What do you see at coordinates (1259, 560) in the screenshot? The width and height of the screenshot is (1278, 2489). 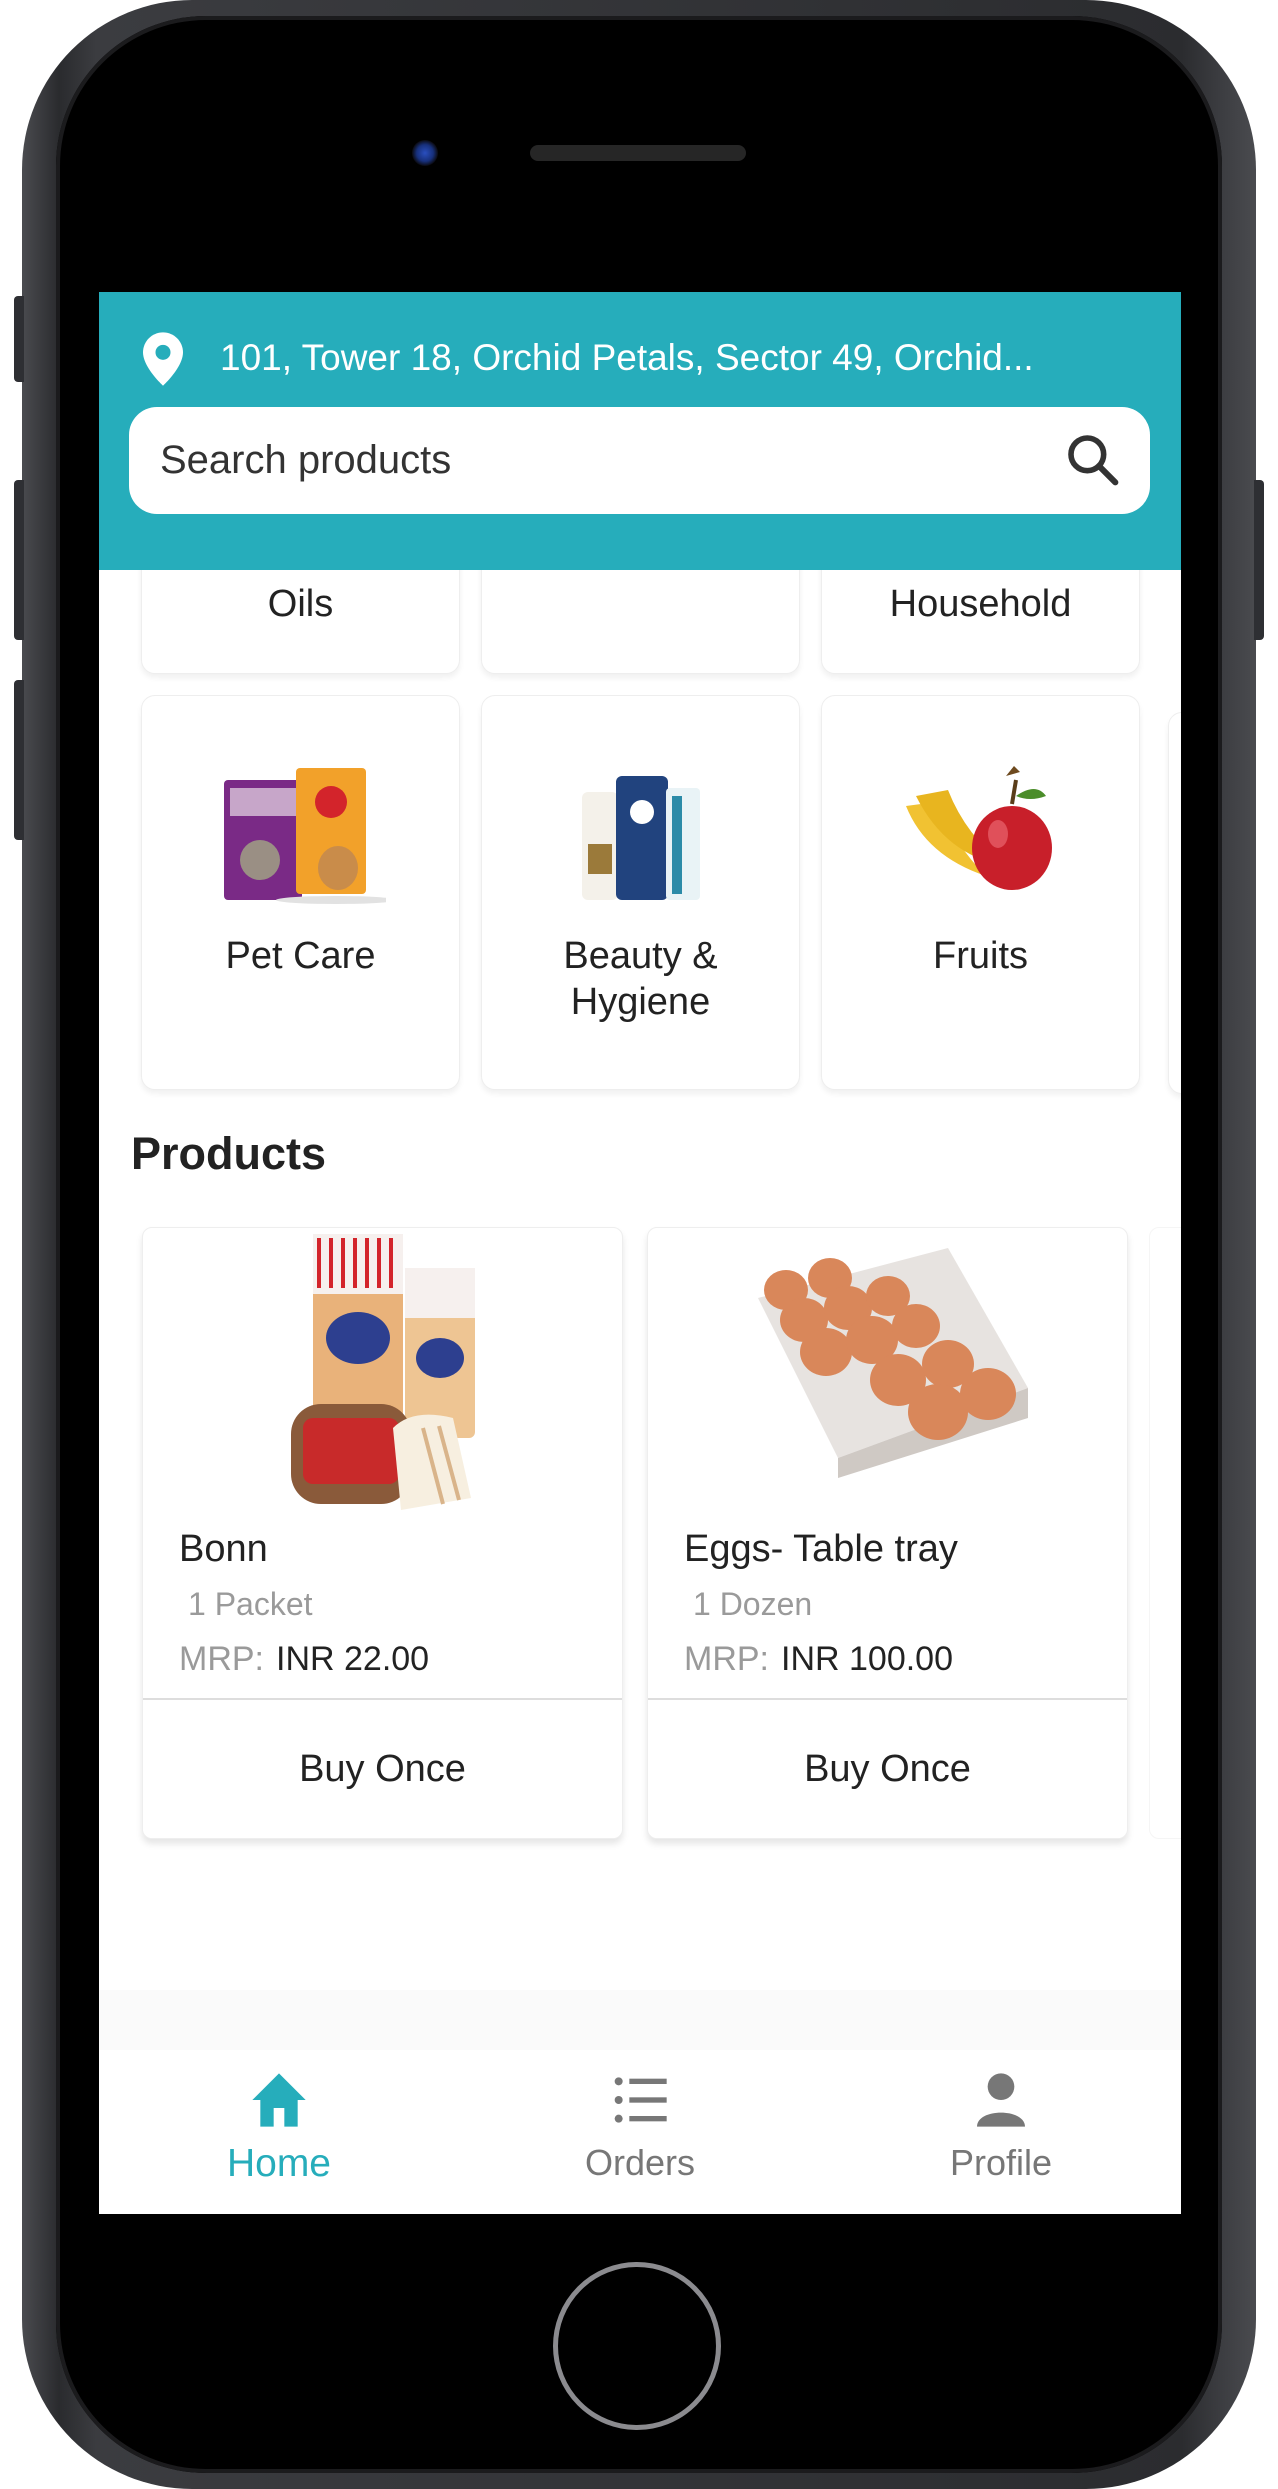 I see `power-button` at bounding box center [1259, 560].